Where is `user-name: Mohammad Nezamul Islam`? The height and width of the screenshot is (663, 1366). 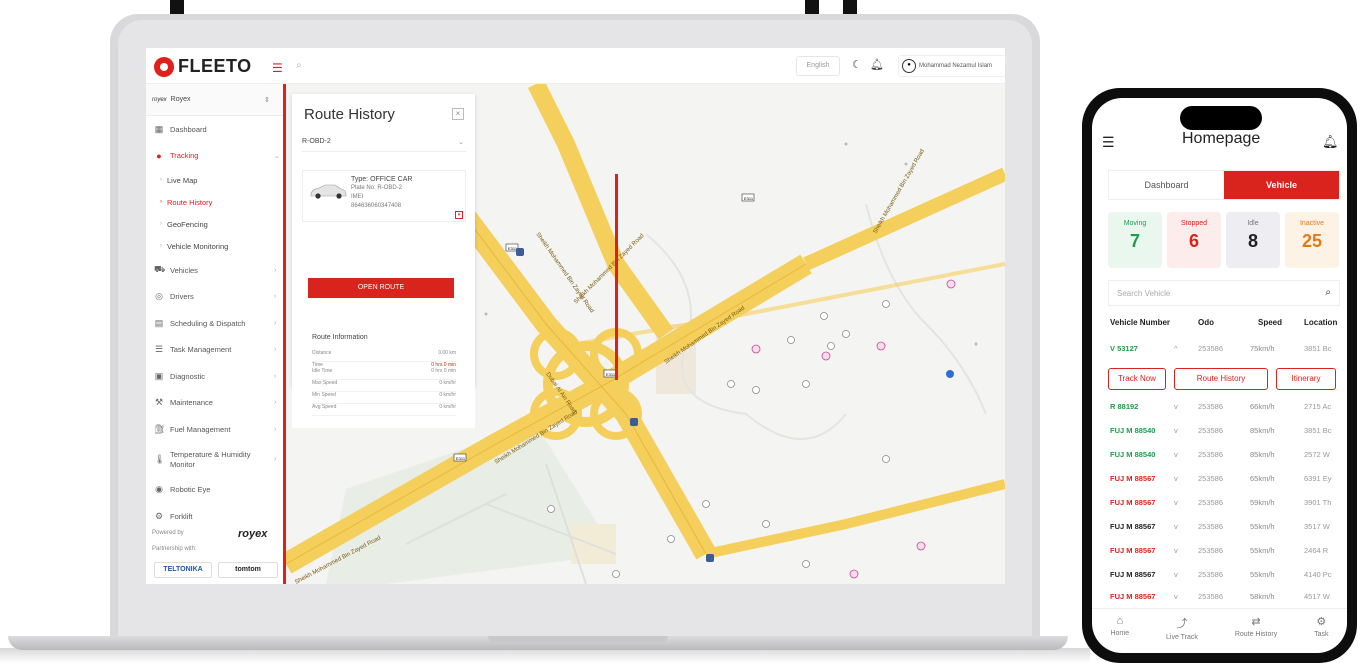
user-name: Mohammad Nezamul Islam is located at coordinates (956, 66).